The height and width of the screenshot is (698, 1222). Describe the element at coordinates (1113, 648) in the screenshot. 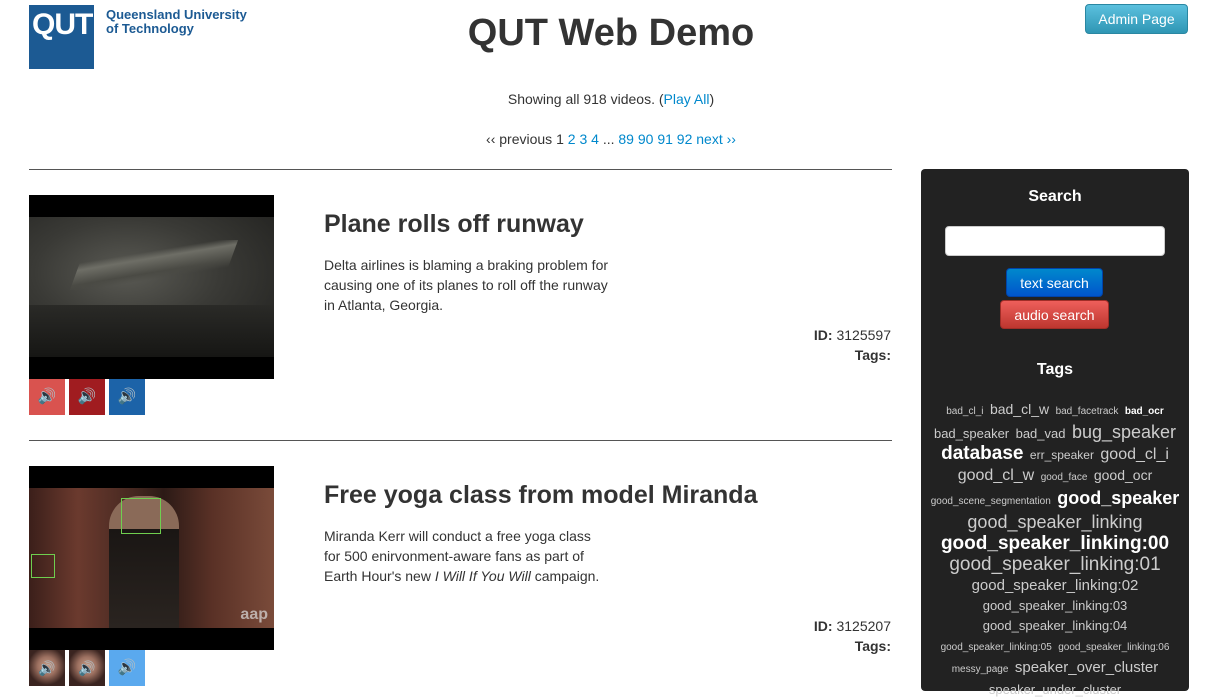

I see `tag-link: good_speaker_linking:06` at that location.